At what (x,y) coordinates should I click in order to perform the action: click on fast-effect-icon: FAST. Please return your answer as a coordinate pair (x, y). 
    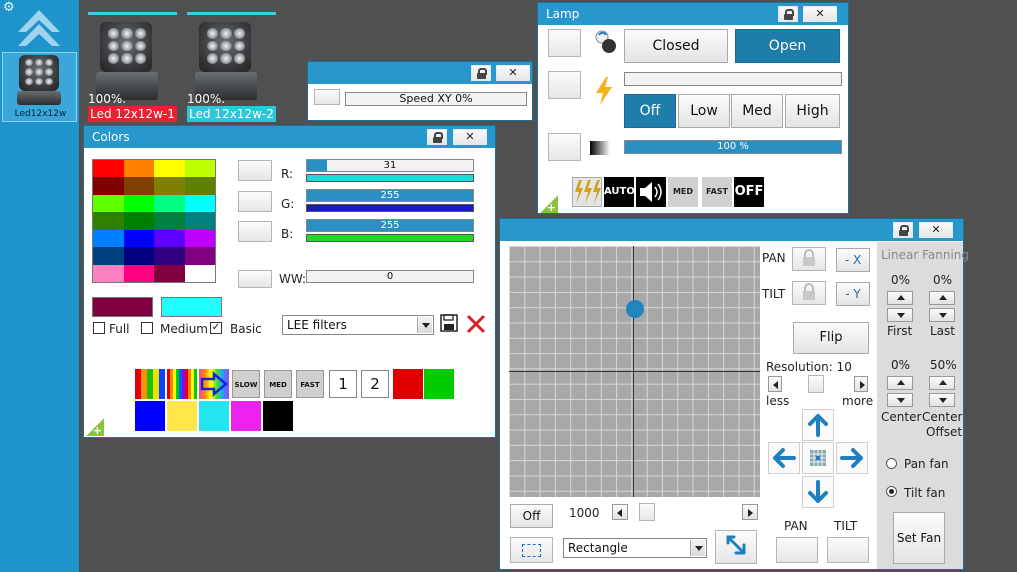
    Looking at the image, I should click on (310, 384).